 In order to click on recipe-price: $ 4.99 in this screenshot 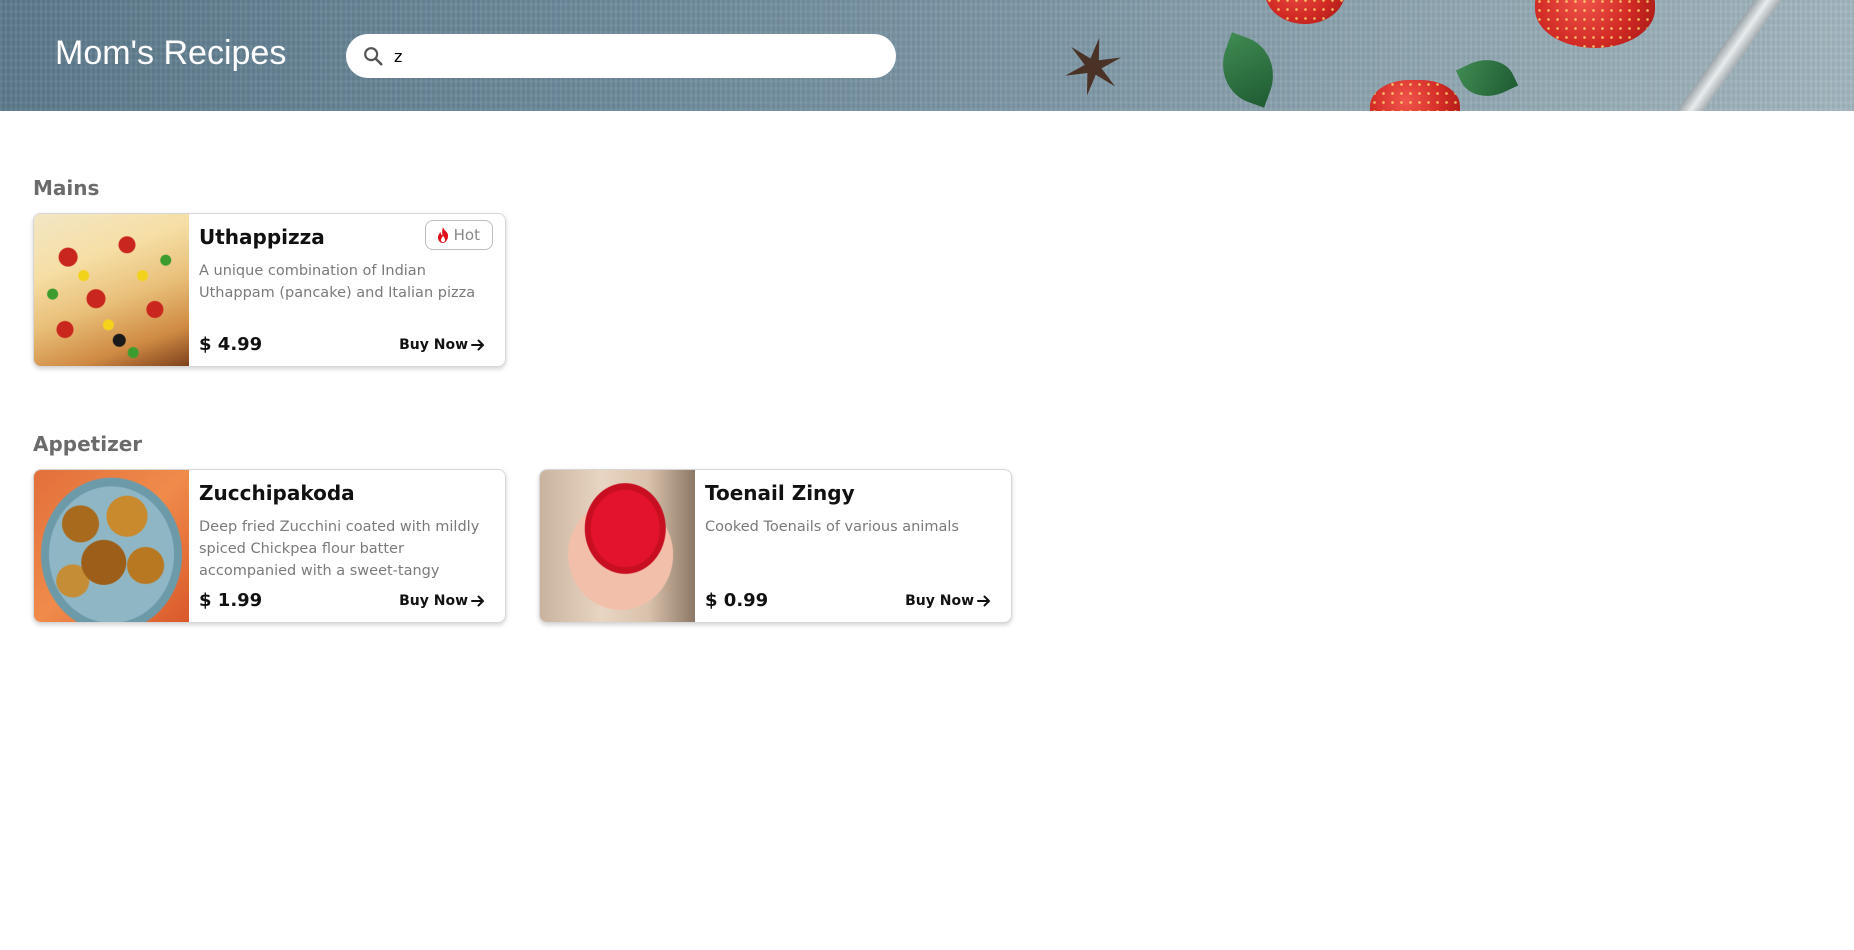, I will do `click(231, 344)`.